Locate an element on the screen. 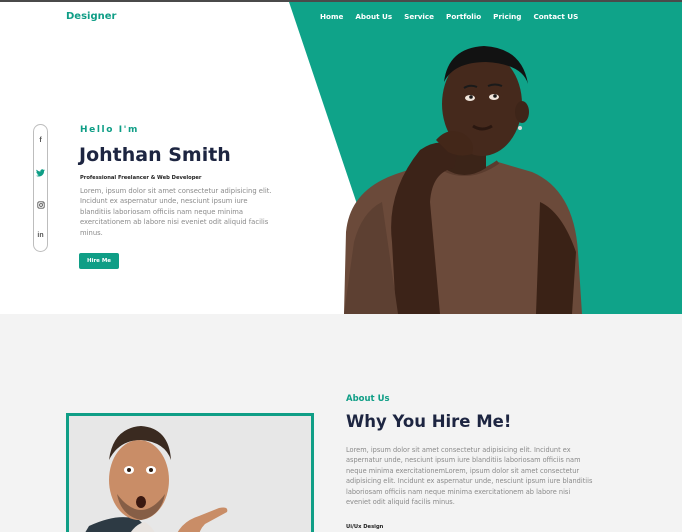 The image size is (682, 532). facebook-icon: f is located at coordinates (40, 140).